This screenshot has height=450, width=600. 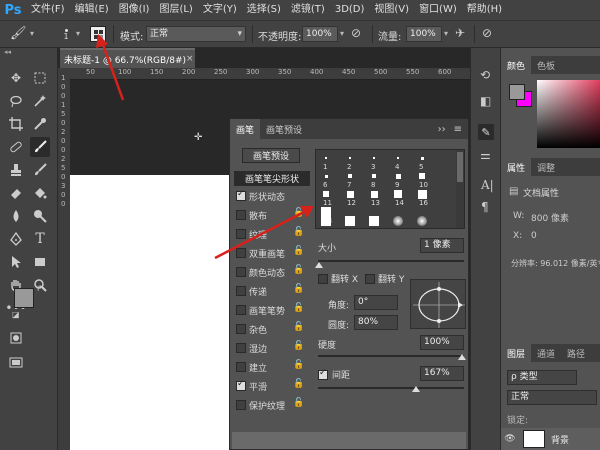 I want to click on stamp-tool-icon, so click(x=16, y=170).